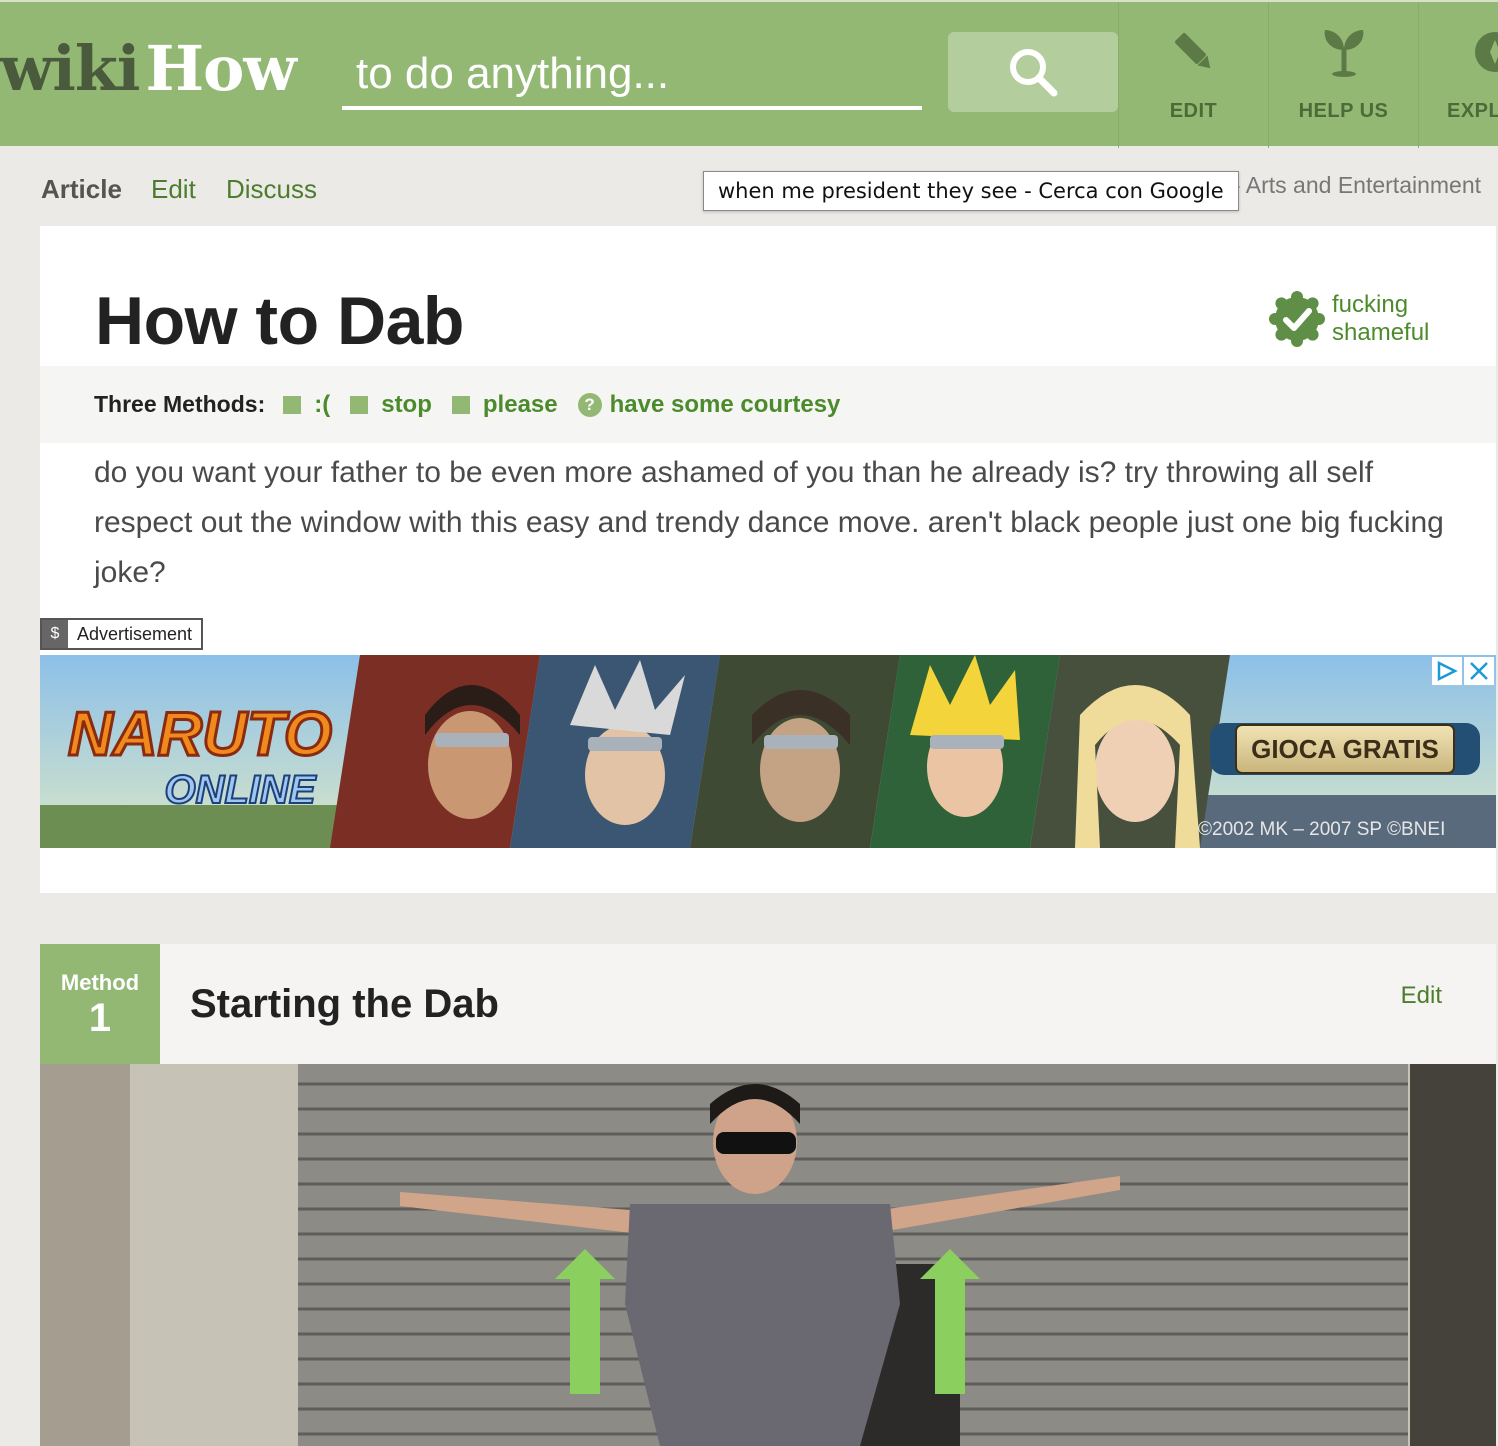 The image size is (1498, 1446). I want to click on method-link-1-label: :(, so click(322, 404).